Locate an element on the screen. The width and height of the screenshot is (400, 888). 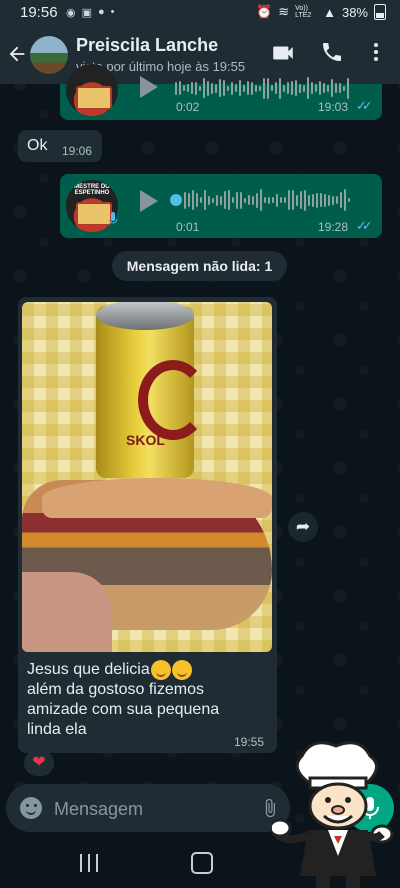
network-label: Vo)) LTE2 is located at coordinates (303, 12).